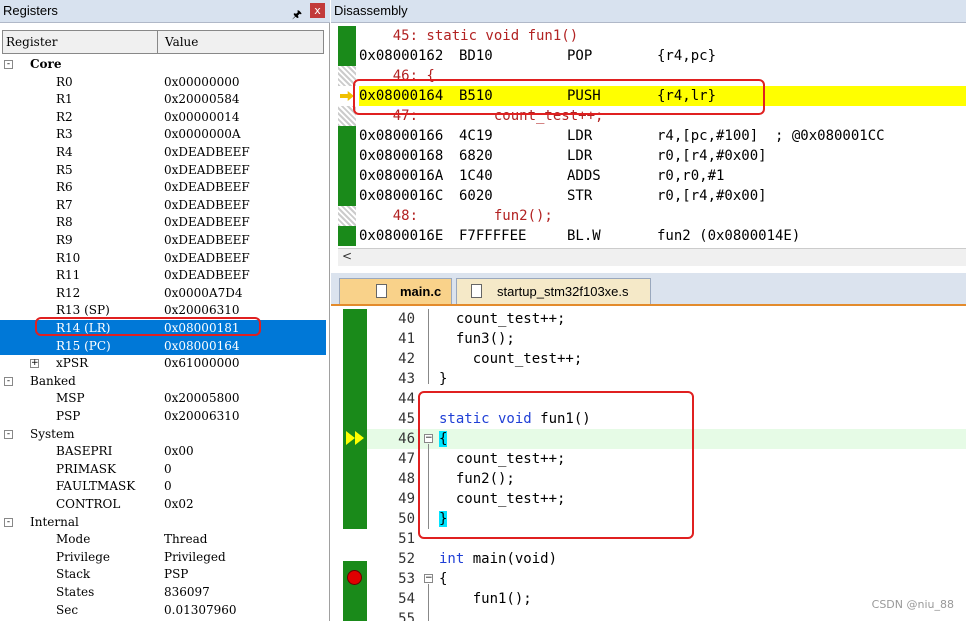  What do you see at coordinates (181, 42) in the screenshot?
I see `column-value: Value` at bounding box center [181, 42].